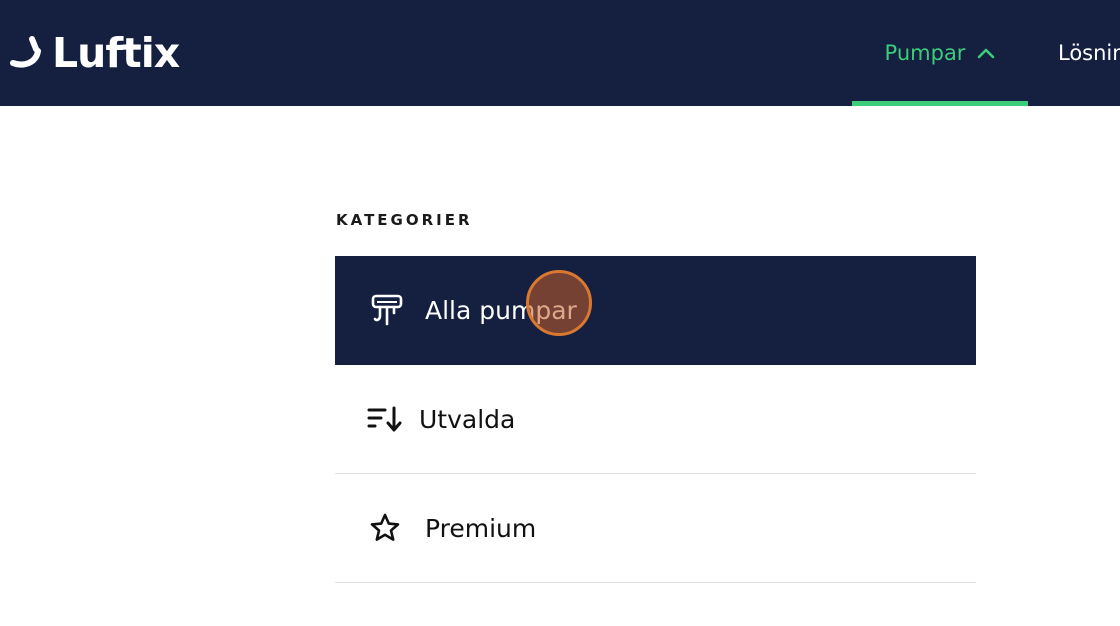 This screenshot has height=626, width=1120. Describe the element at coordinates (940, 103) in the screenshot. I see `nav-active-indicator` at that location.